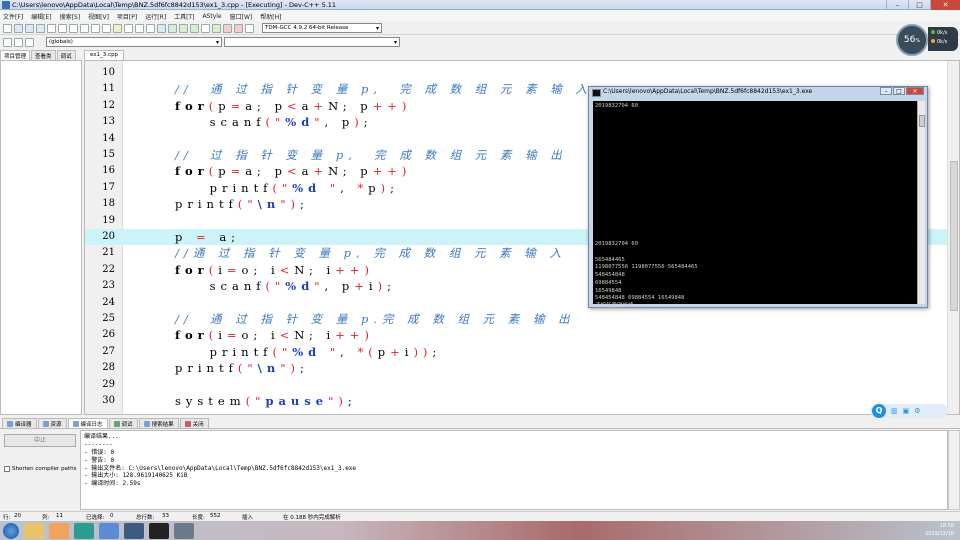  I want to click on code-line: 26 for(i=o; i<N; i++), so click(522, 335).